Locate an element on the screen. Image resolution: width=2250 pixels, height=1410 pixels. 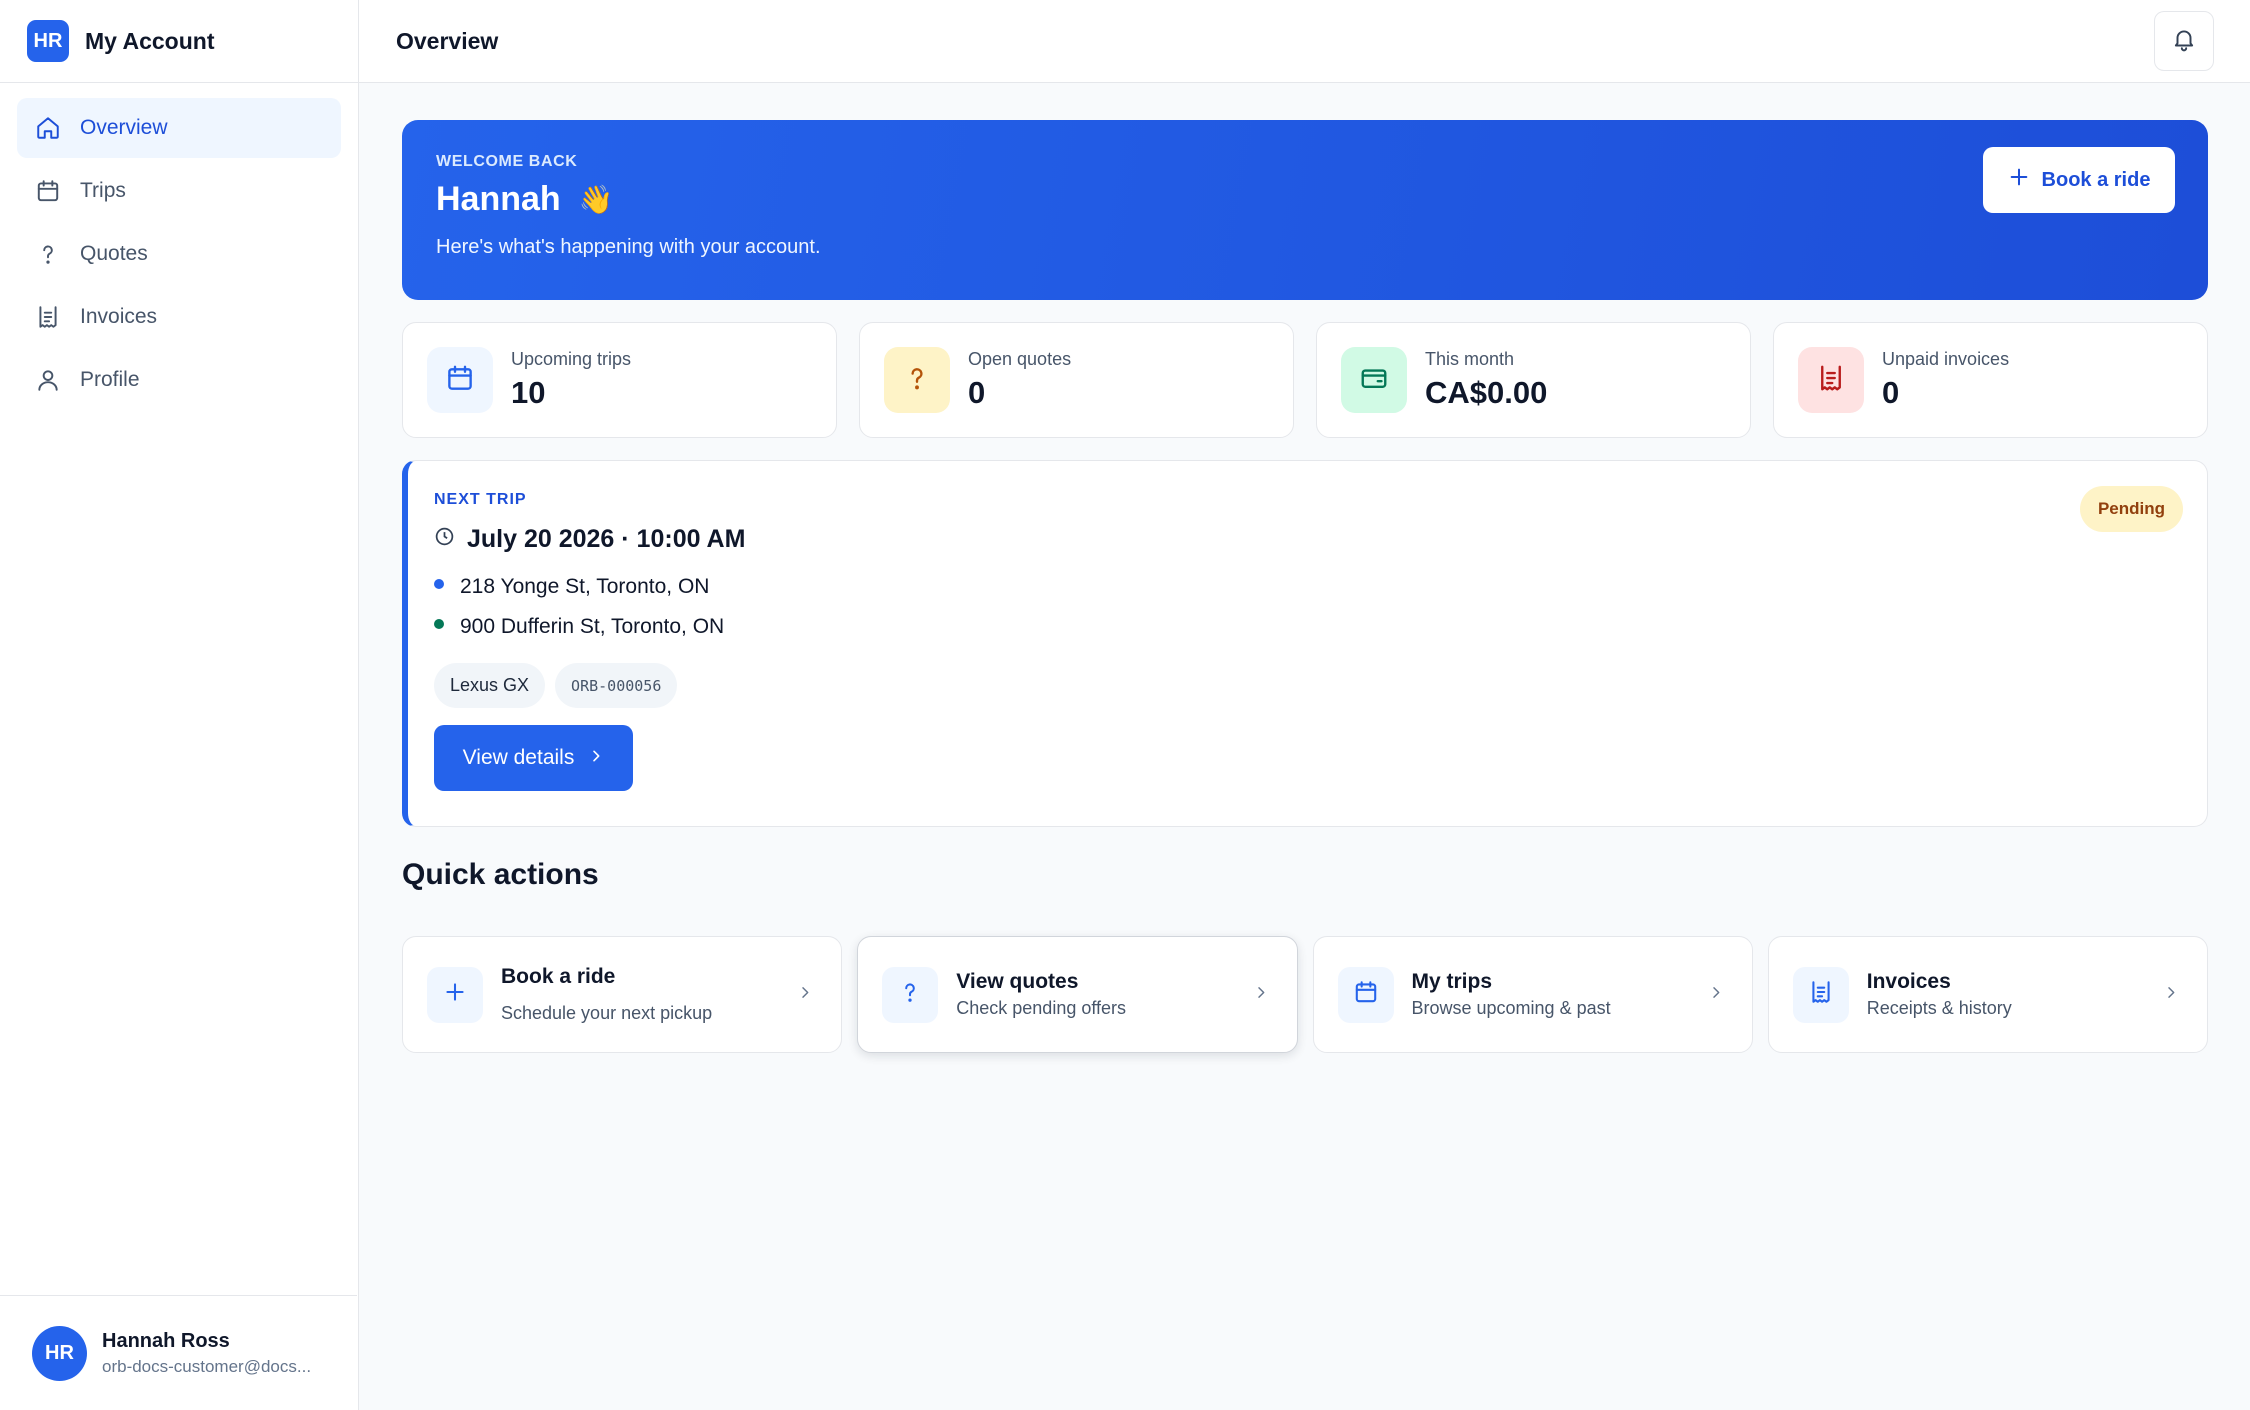
stat-card-open-quotes: Open quotes 0 is located at coordinates (1076, 380).